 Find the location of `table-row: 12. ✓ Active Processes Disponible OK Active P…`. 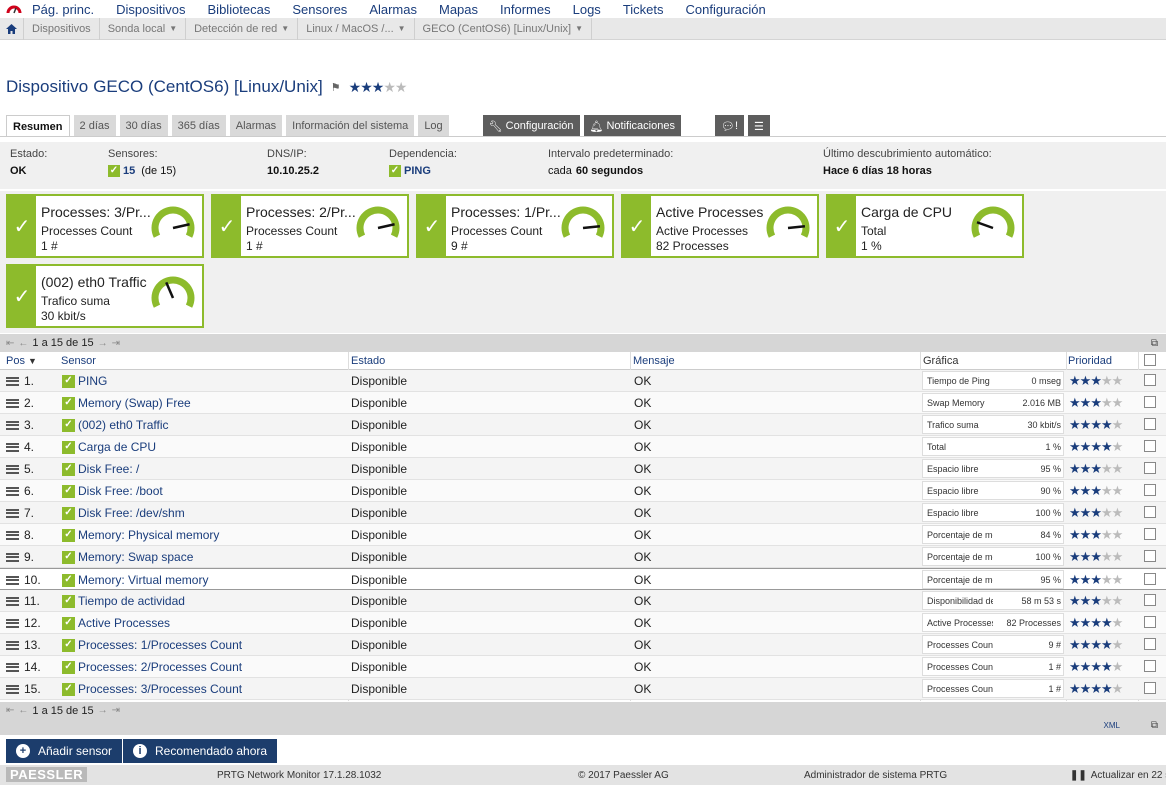

table-row: 12. ✓ Active Processes Disponible OK Active P… is located at coordinates (583, 623).